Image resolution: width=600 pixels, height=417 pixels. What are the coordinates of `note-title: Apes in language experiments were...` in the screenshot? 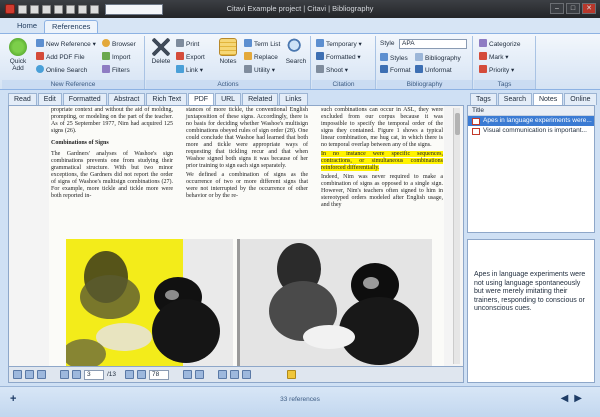 It's located at (537, 120).